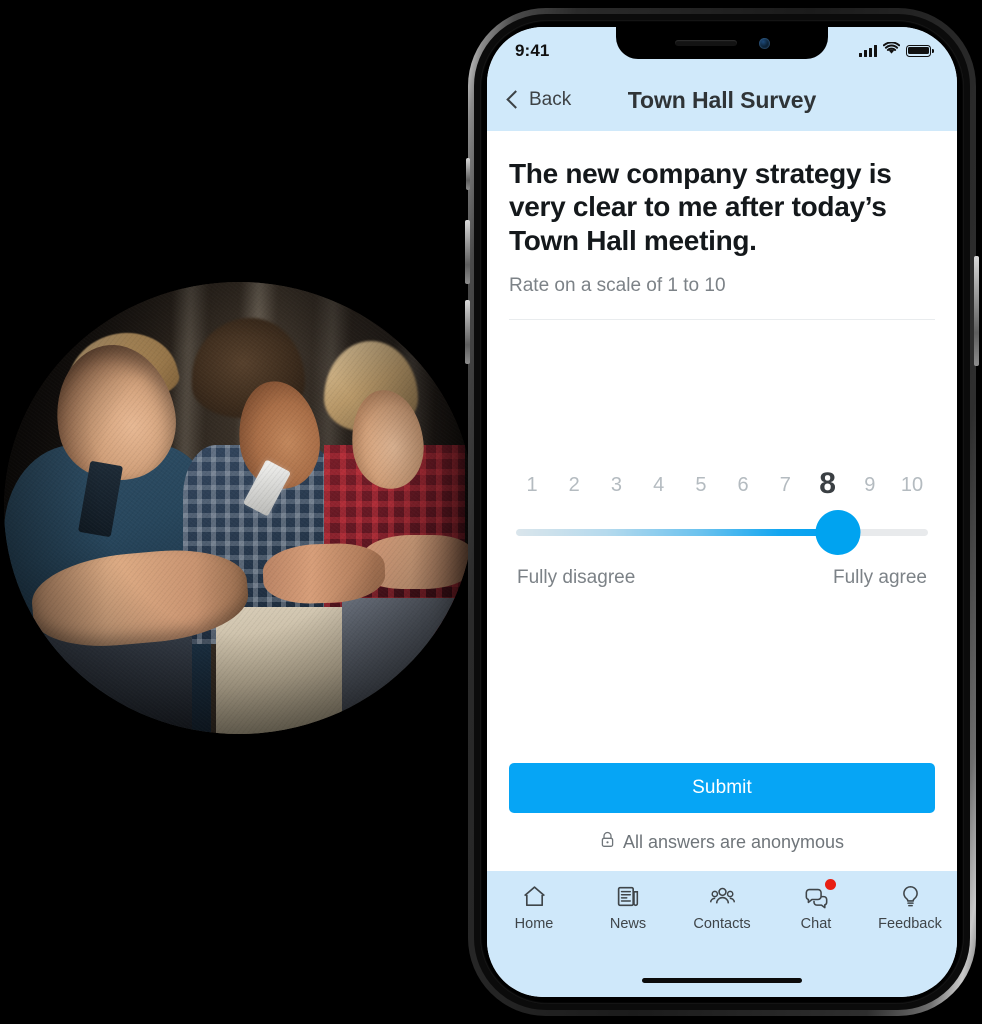 Image resolution: width=982 pixels, height=1024 pixels. What do you see at coordinates (828, 483) in the screenshot?
I see `scale-number-8: 8` at bounding box center [828, 483].